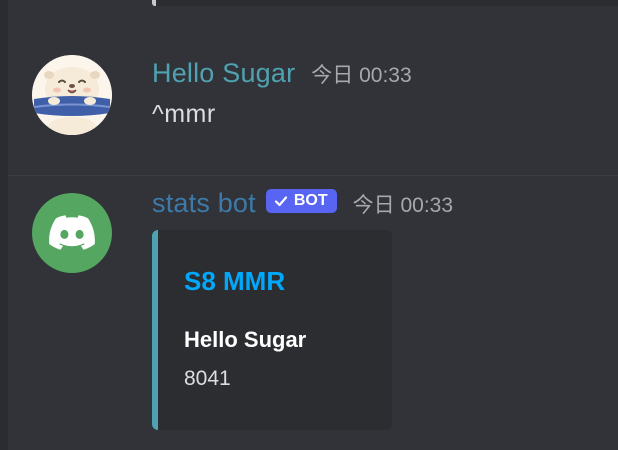 This screenshot has width=618, height=450. Describe the element at coordinates (4, 225) in the screenshot. I see `left-gutter` at that location.